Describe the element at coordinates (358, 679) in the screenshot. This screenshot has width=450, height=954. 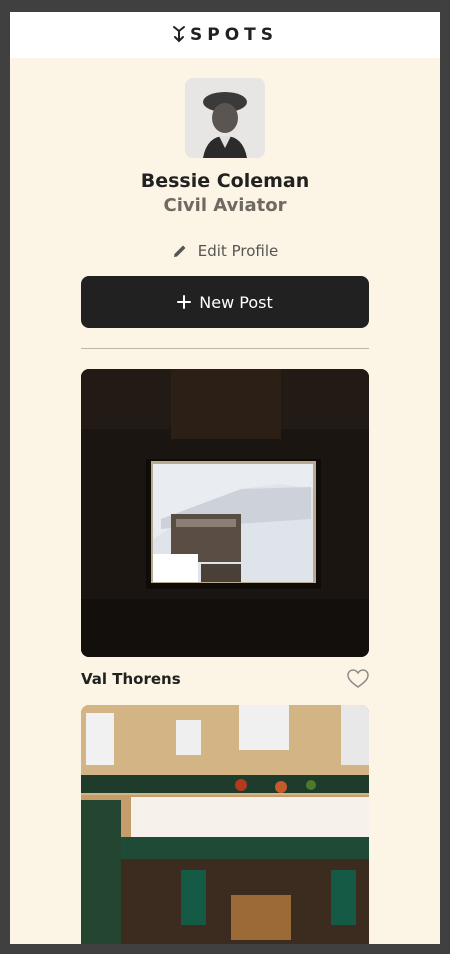
I see `heart-icon` at that location.